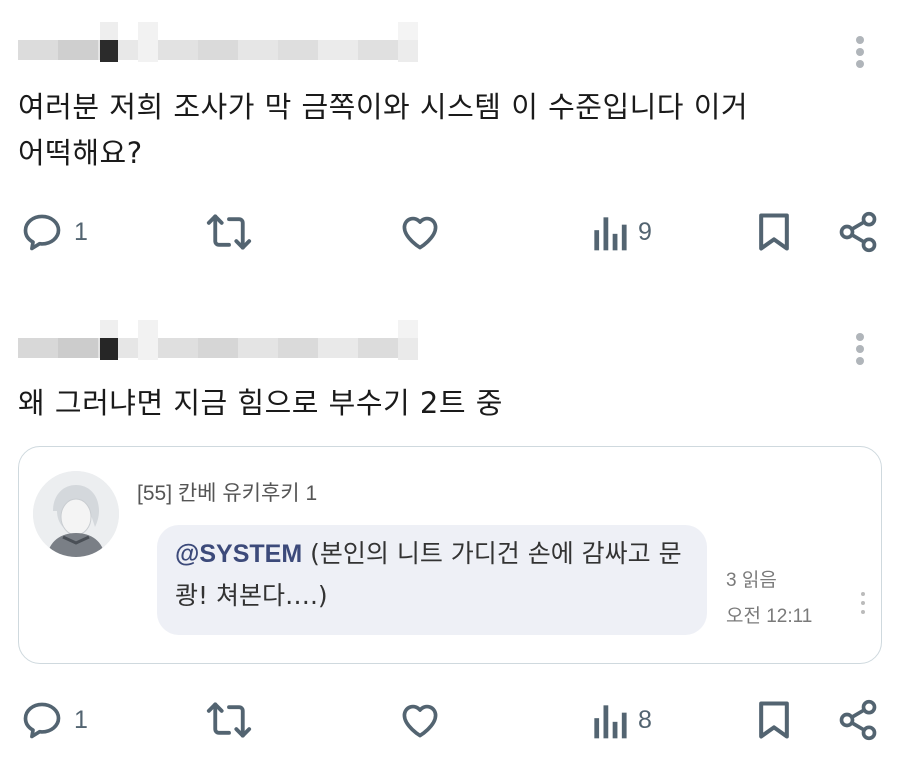 The width and height of the screenshot is (918, 778). I want to click on post-text: 여러분 저희 조사가 막 금쪽이와 시스템 이 수준입니다 이거 어떡해요?, so click(383, 130).